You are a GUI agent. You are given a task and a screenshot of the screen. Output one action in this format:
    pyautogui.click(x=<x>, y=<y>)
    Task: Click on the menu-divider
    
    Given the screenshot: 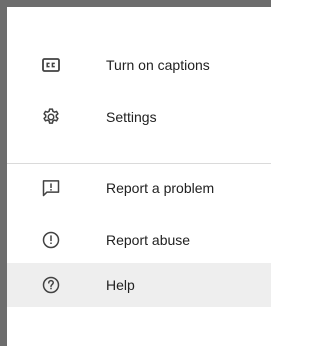 What is the action you would take?
    pyautogui.click(x=139, y=163)
    